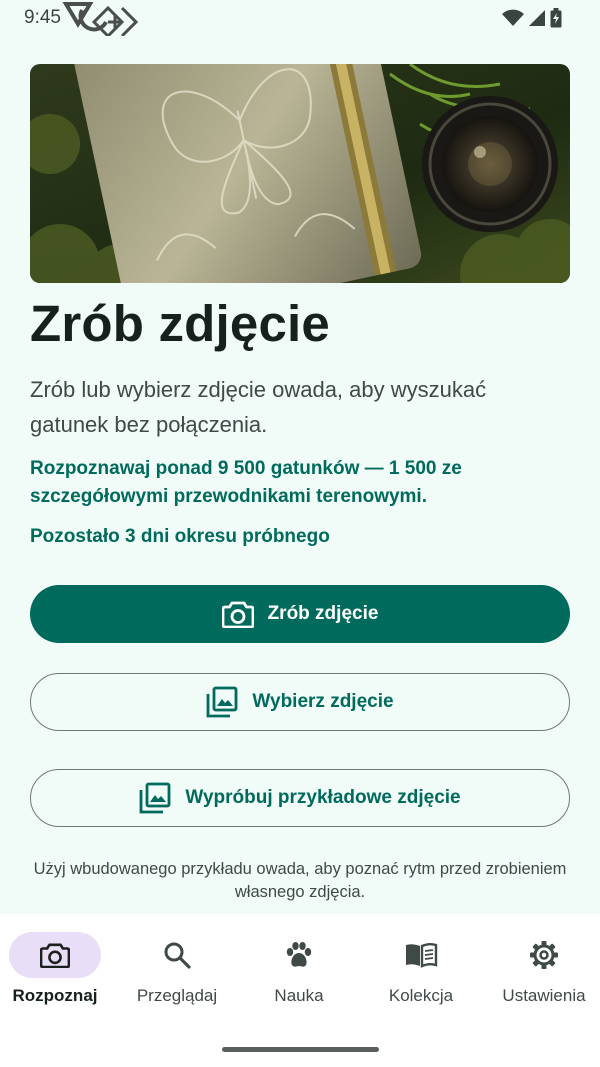 This screenshot has width=600, height=1067. I want to click on search-icon, so click(177, 955).